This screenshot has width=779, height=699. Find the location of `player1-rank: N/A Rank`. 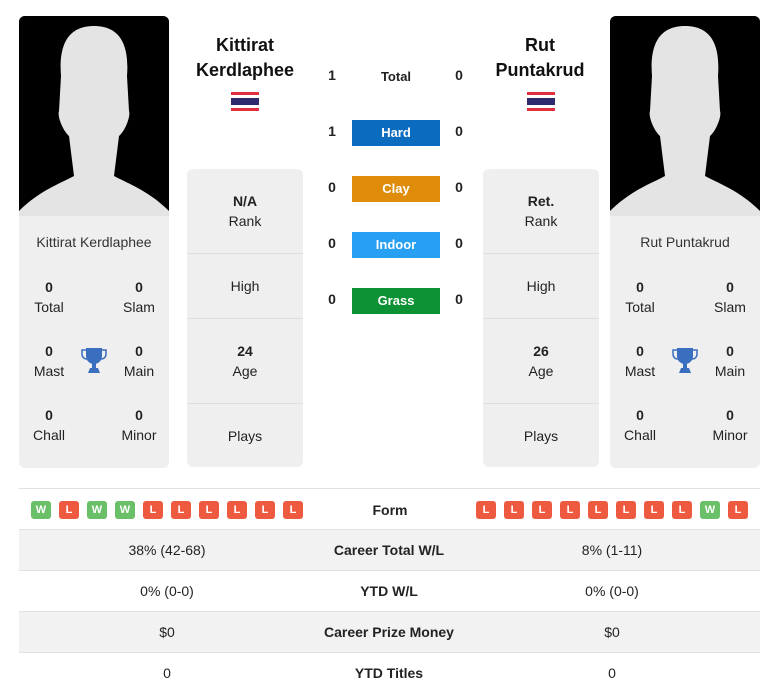

player1-rank: N/A Rank is located at coordinates (245, 211).